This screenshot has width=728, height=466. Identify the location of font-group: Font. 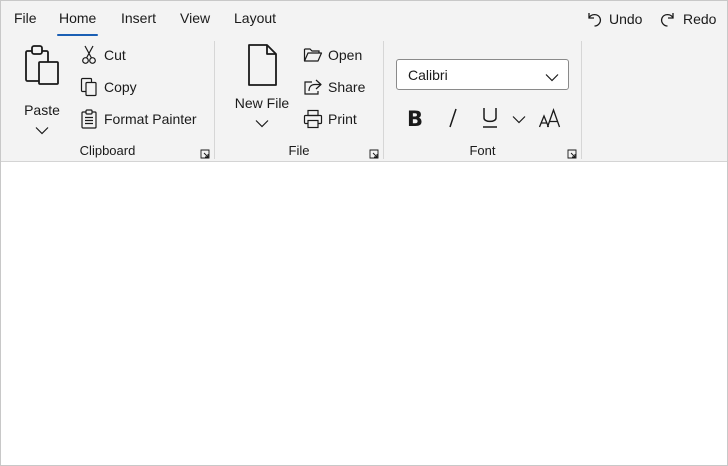
(482, 100).